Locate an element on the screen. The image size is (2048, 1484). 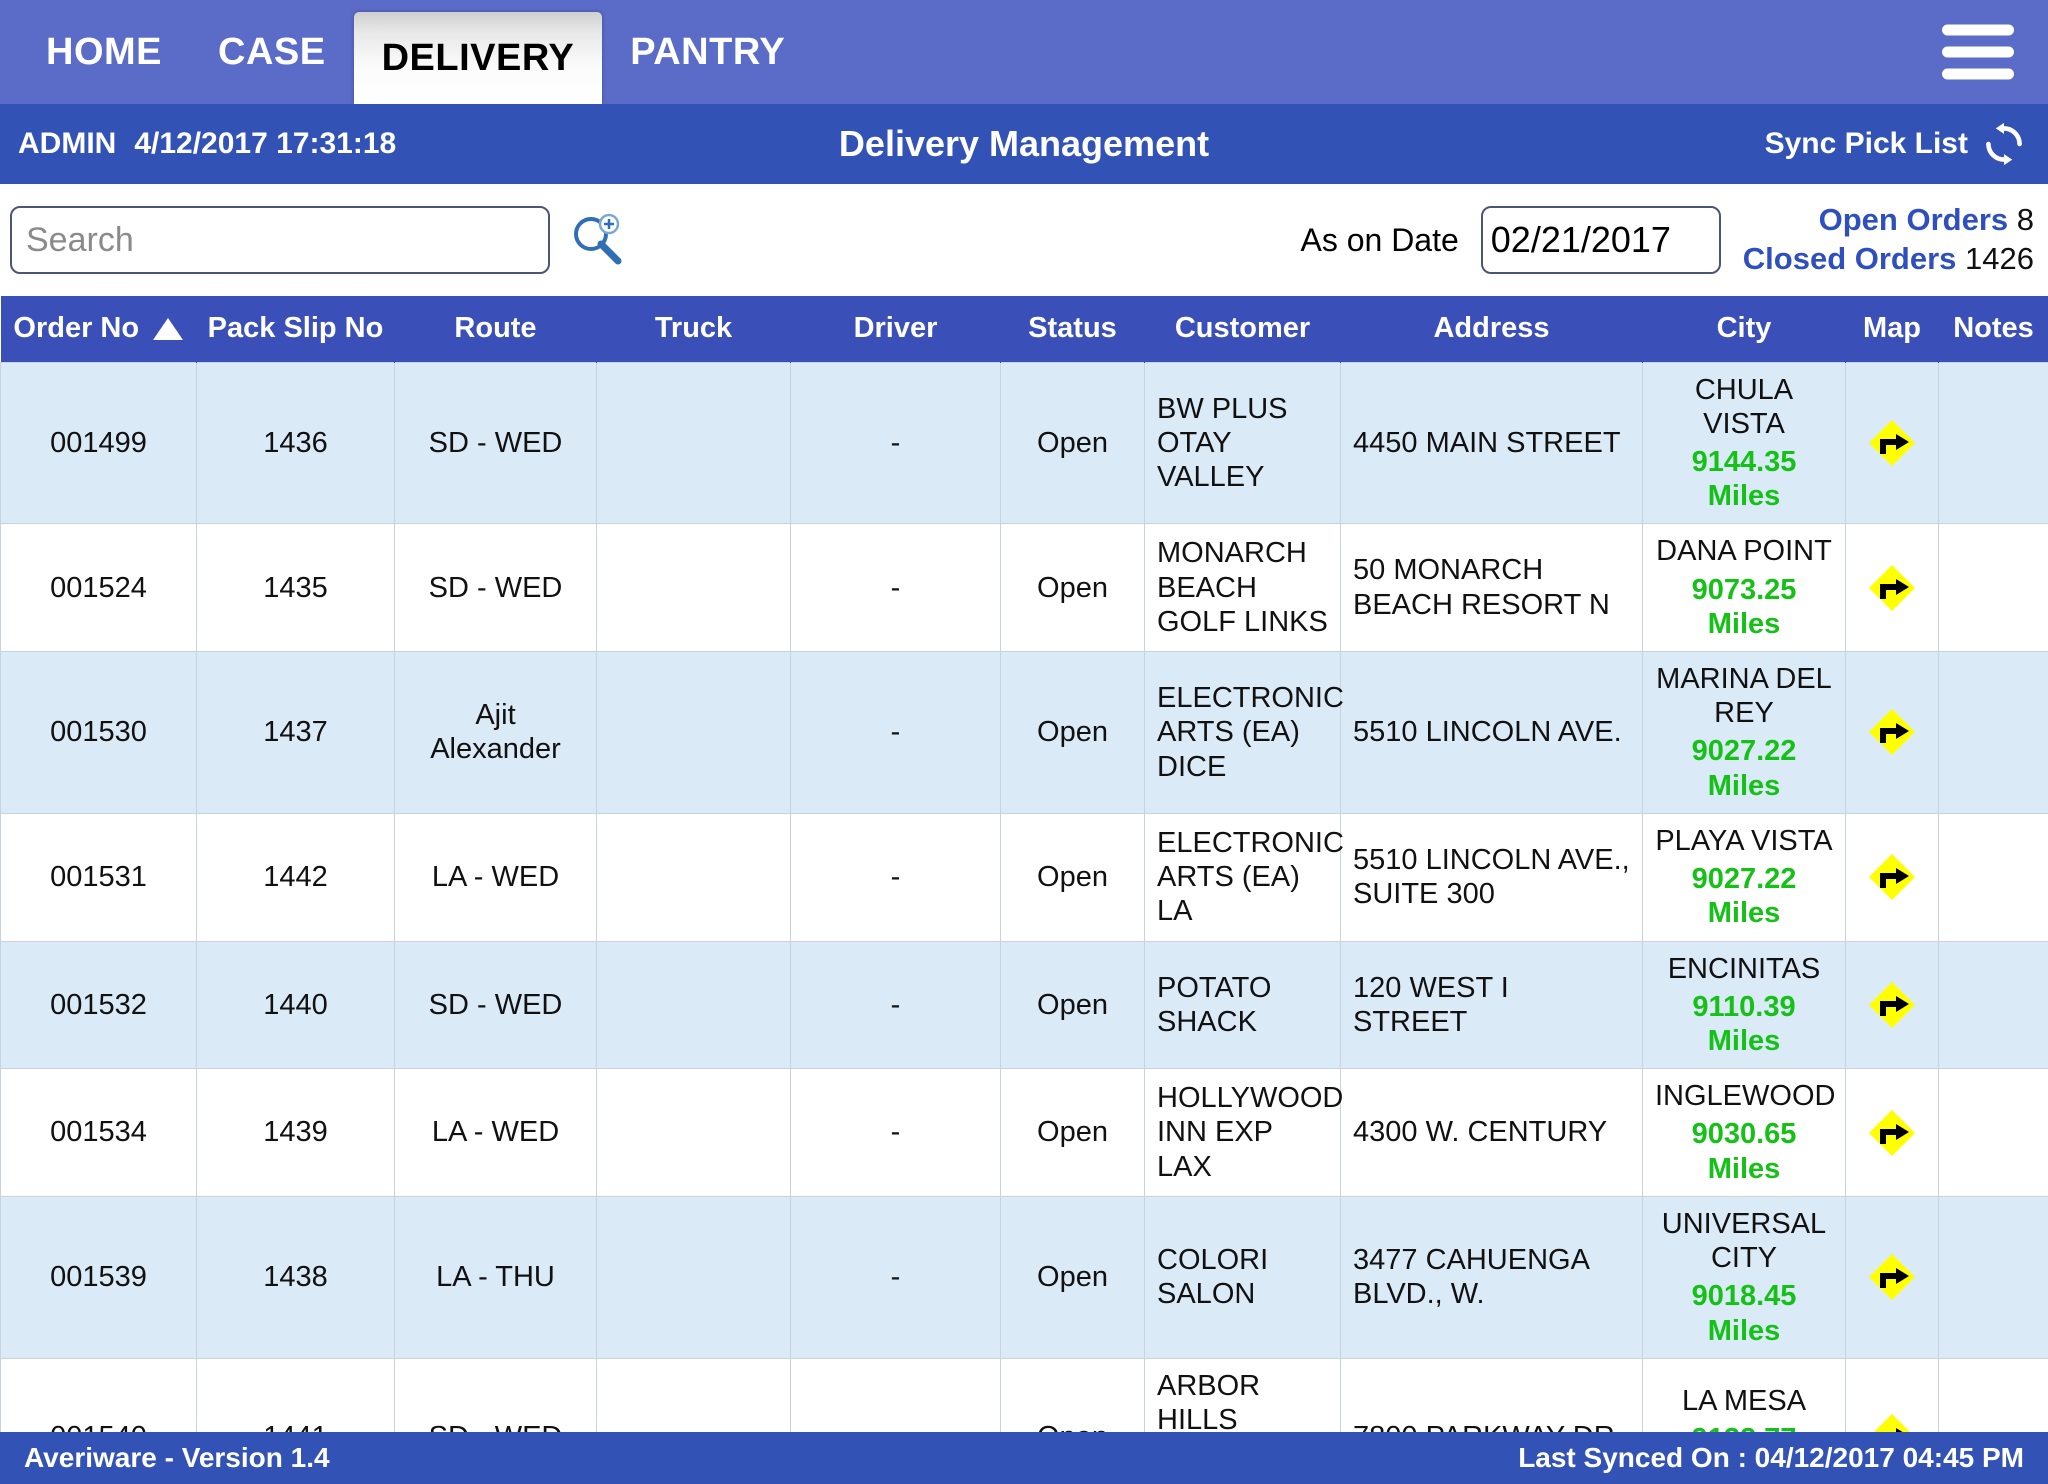
col-header-truck: Truck is located at coordinates (693, 329).